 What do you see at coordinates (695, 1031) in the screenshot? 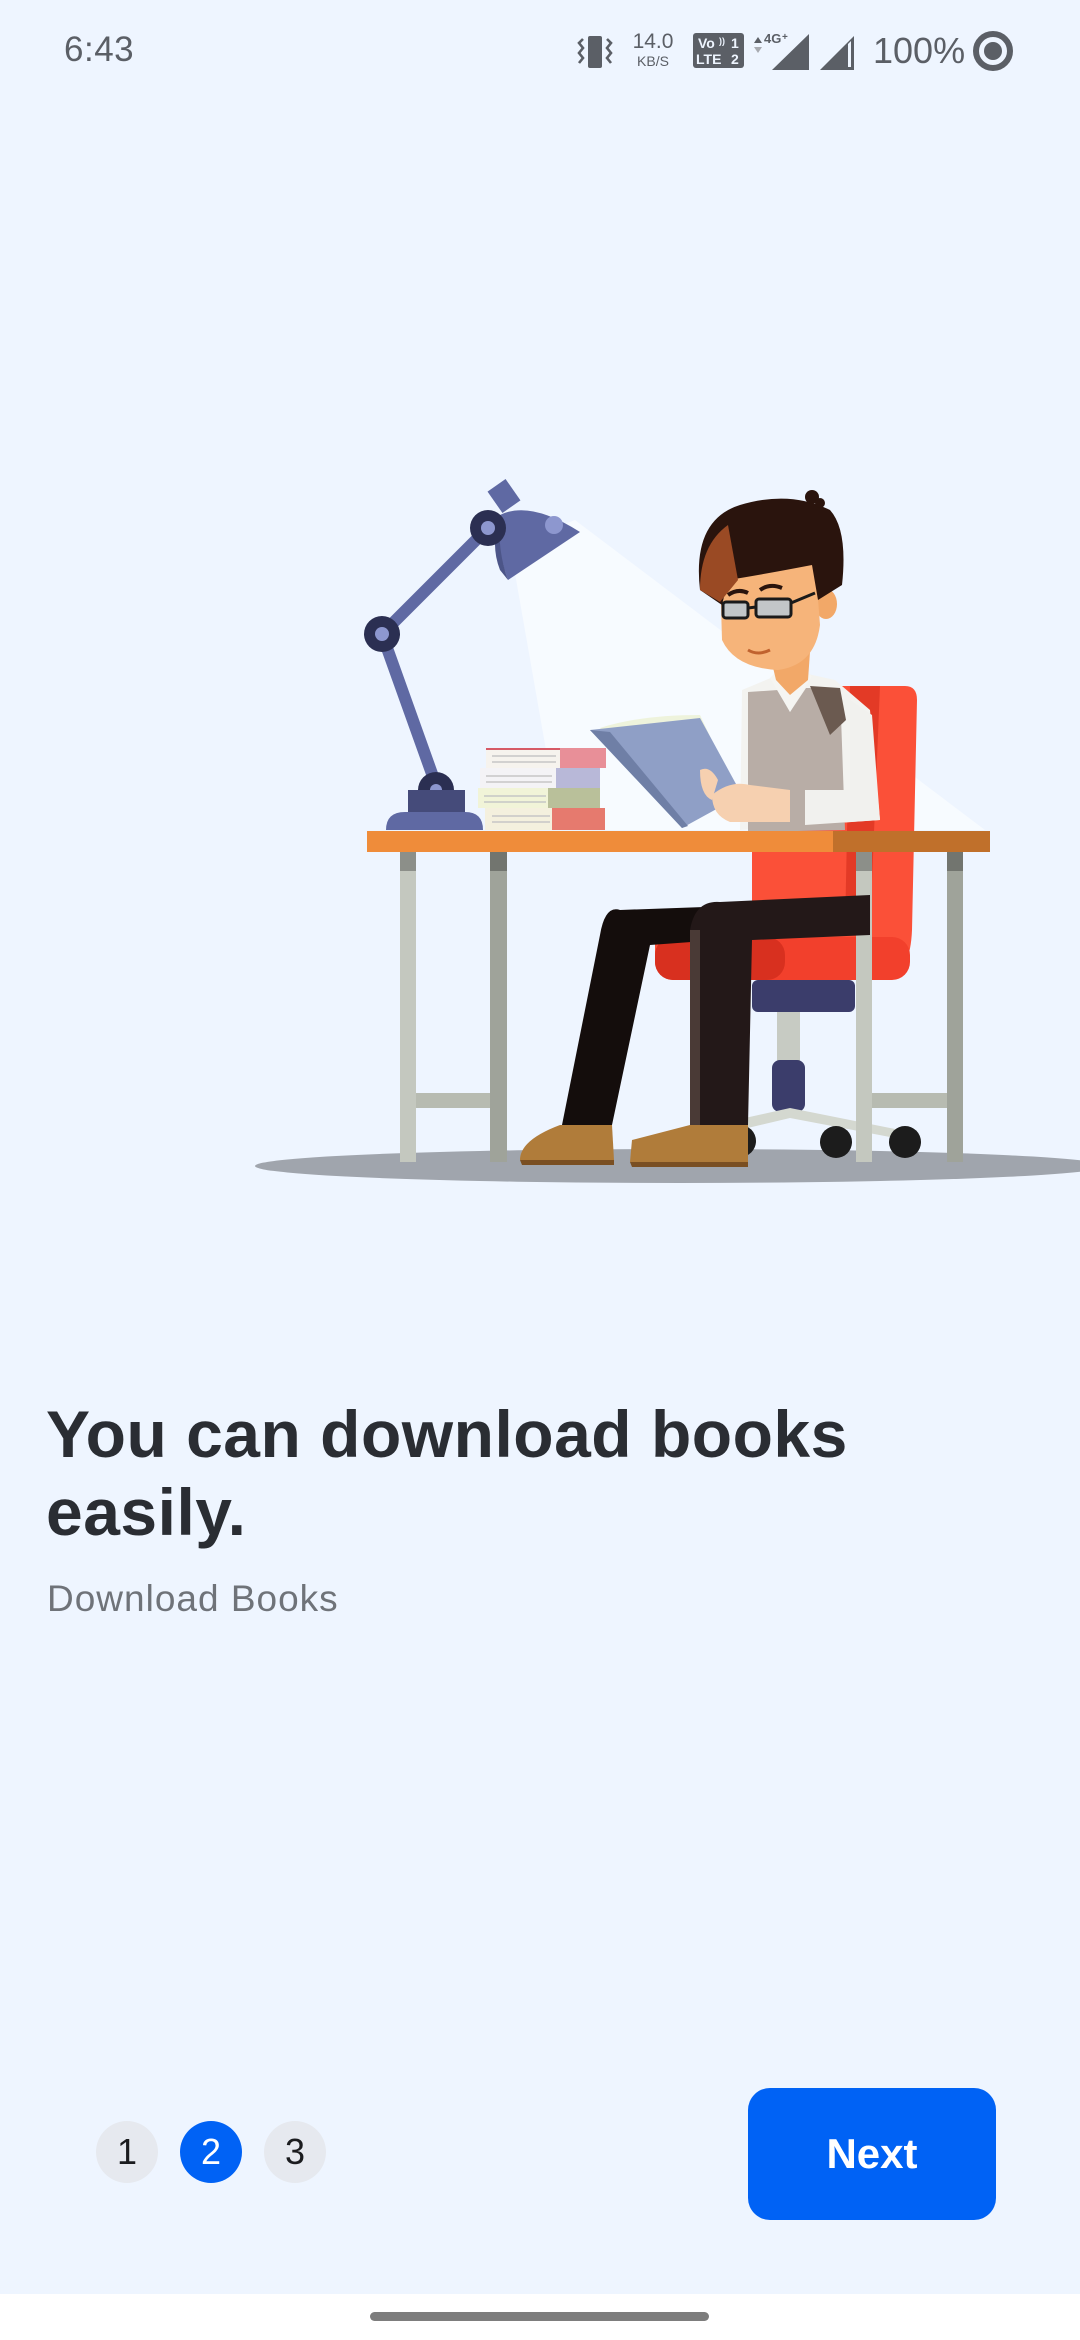
I see `person-legs` at bounding box center [695, 1031].